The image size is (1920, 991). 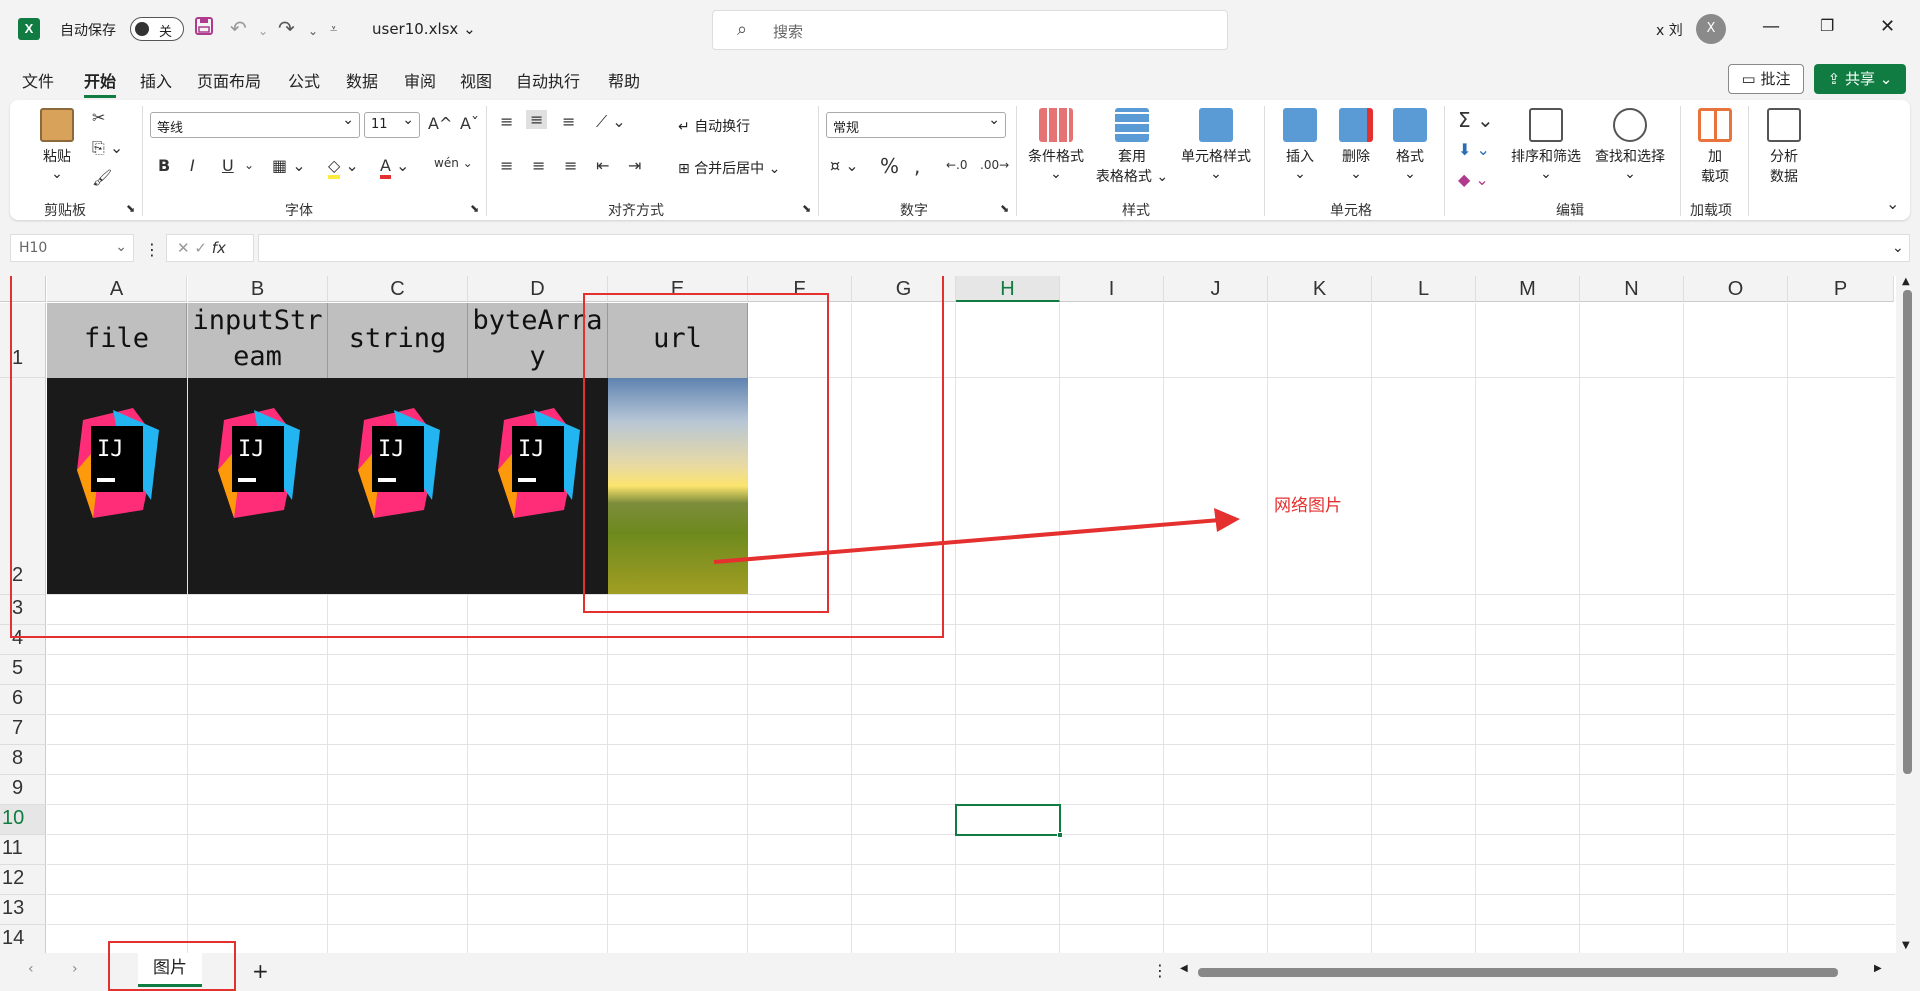 What do you see at coordinates (1112, 289) in the screenshot?
I see `column-header-i: I` at bounding box center [1112, 289].